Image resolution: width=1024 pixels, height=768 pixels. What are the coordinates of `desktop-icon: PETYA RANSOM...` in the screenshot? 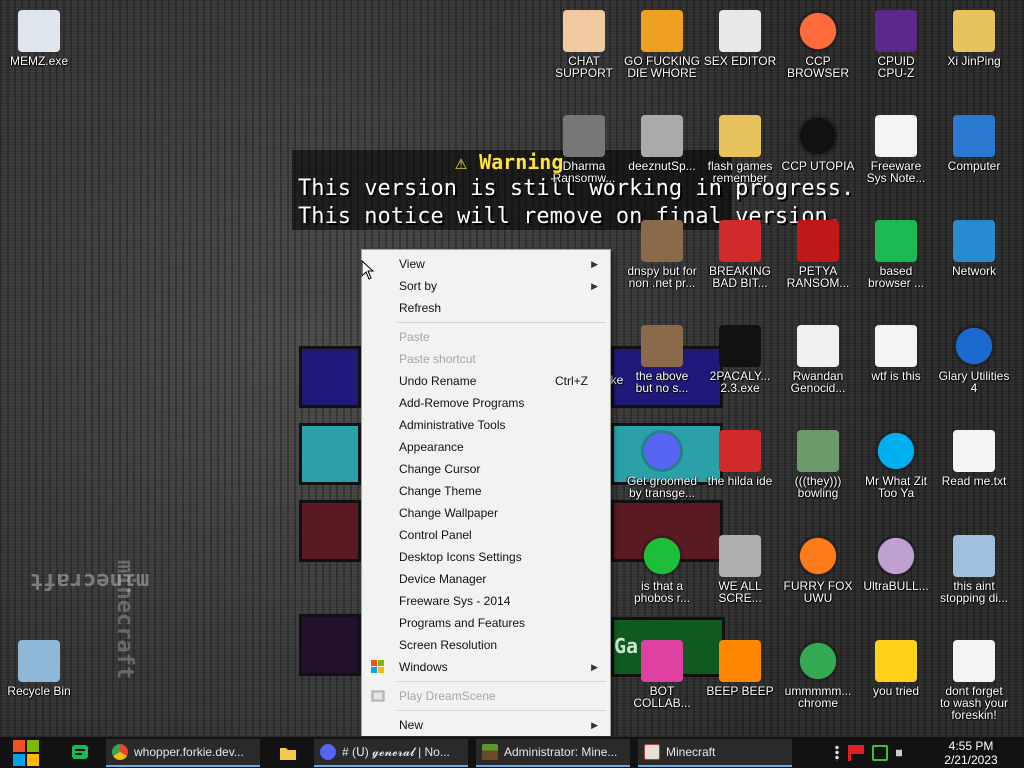 It's located at (818, 254).